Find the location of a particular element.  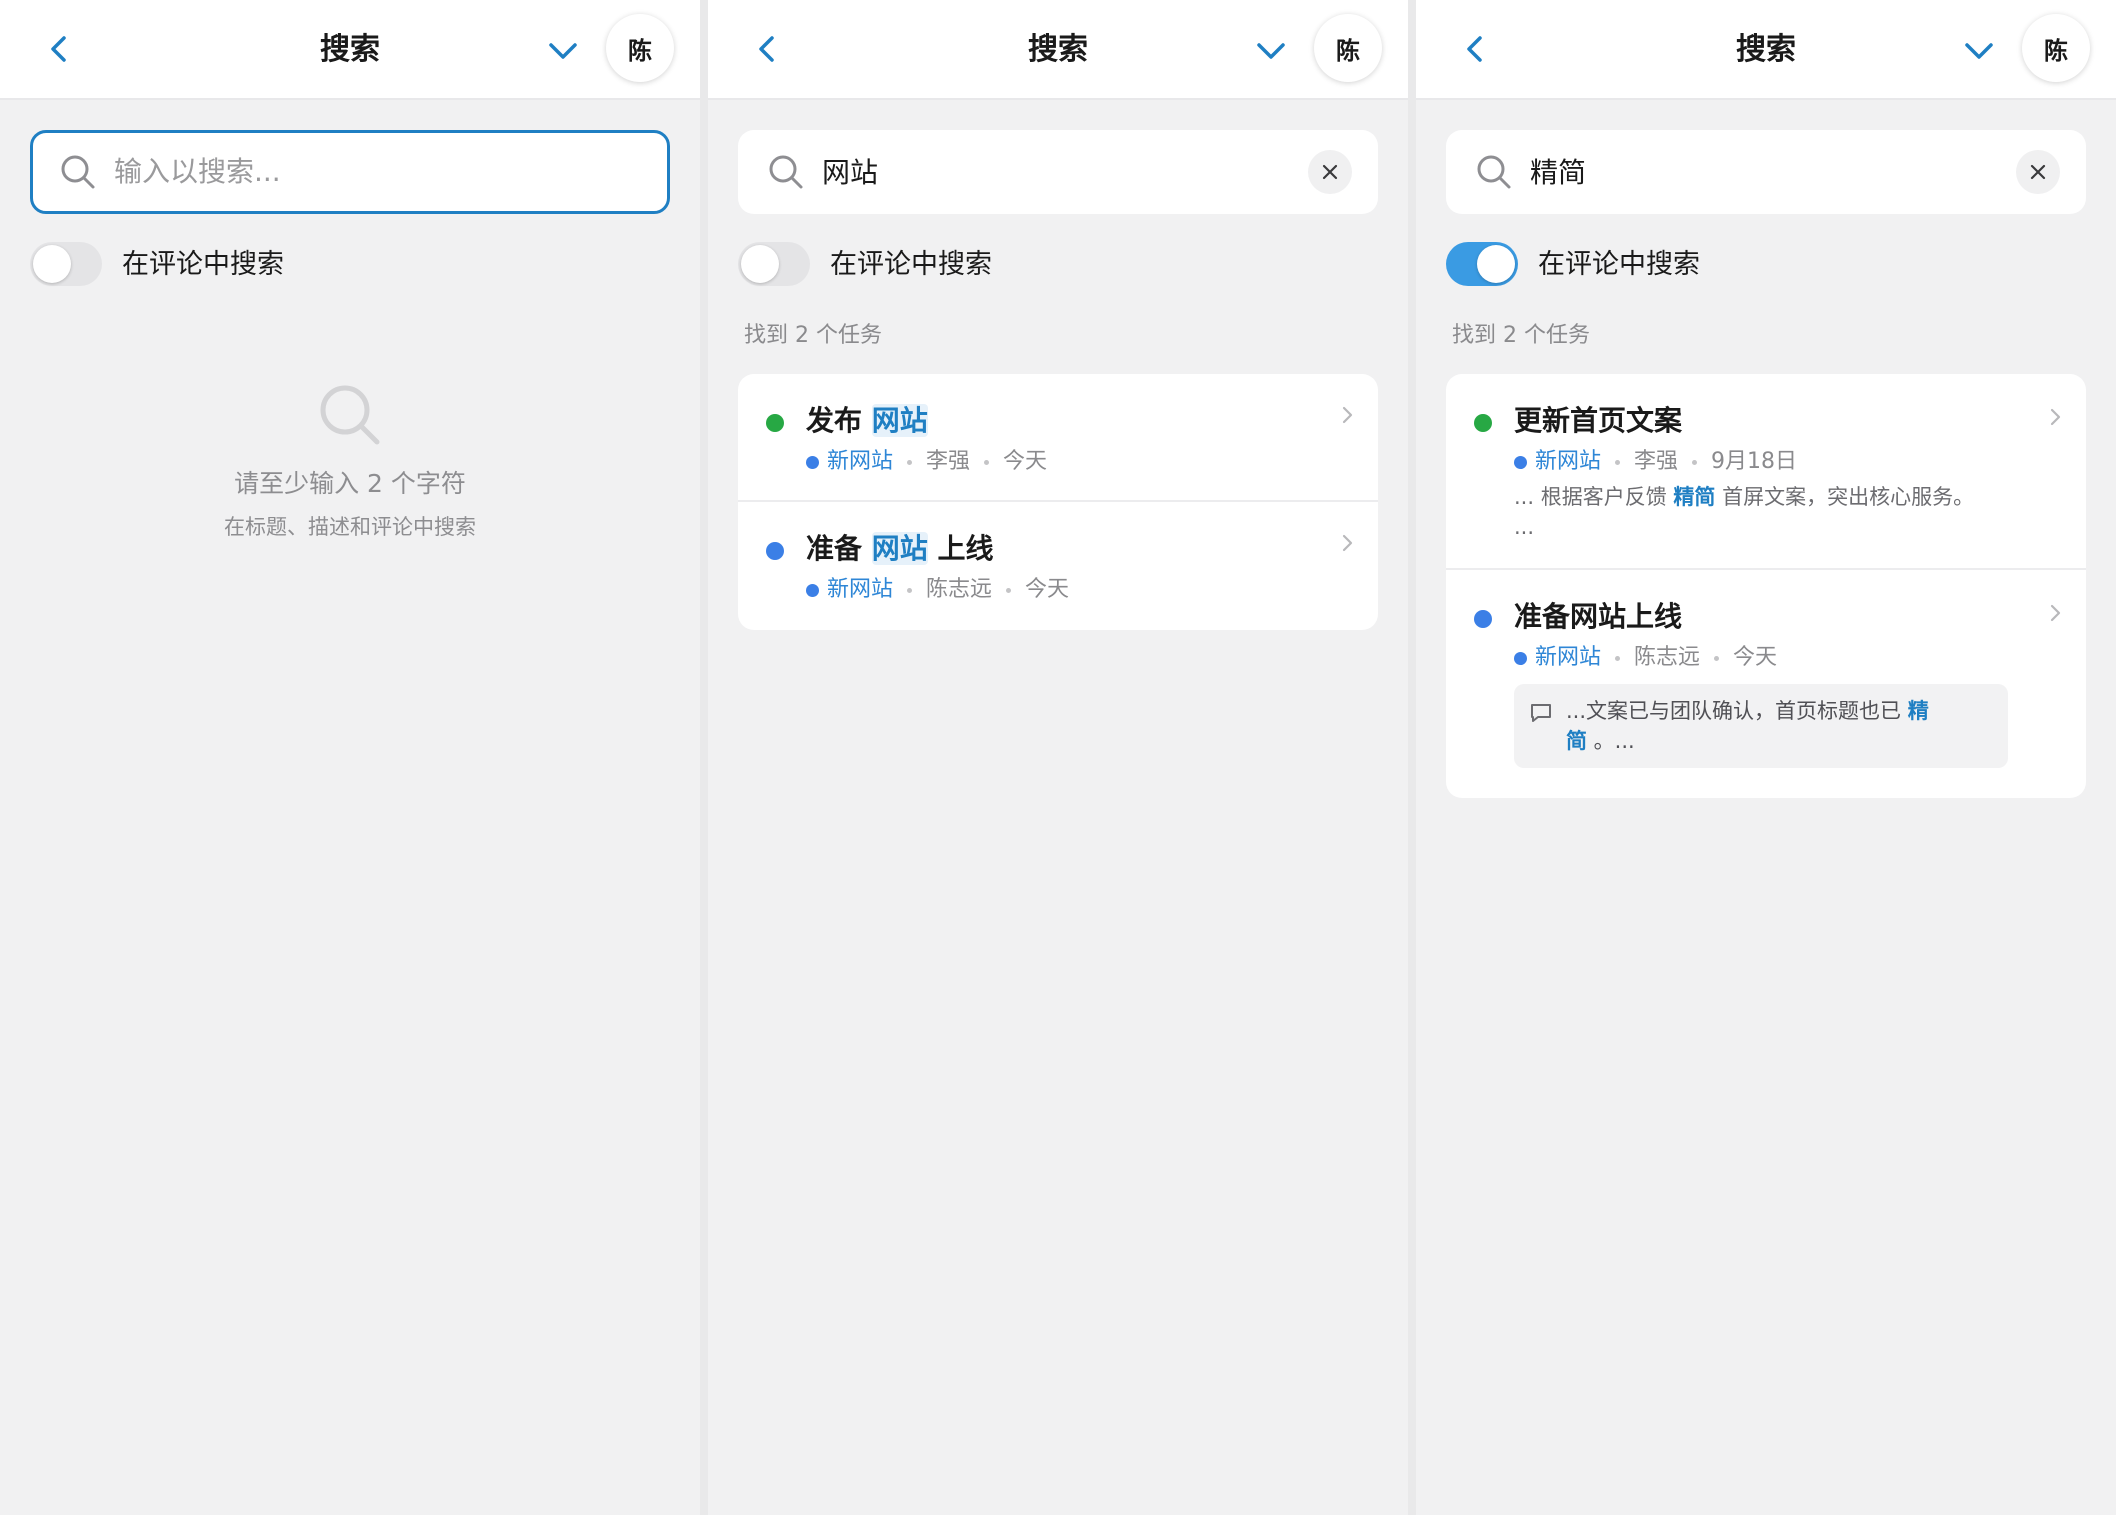

snippet-text: 首屏文案，突出核心服务。 is located at coordinates (1845, 497).